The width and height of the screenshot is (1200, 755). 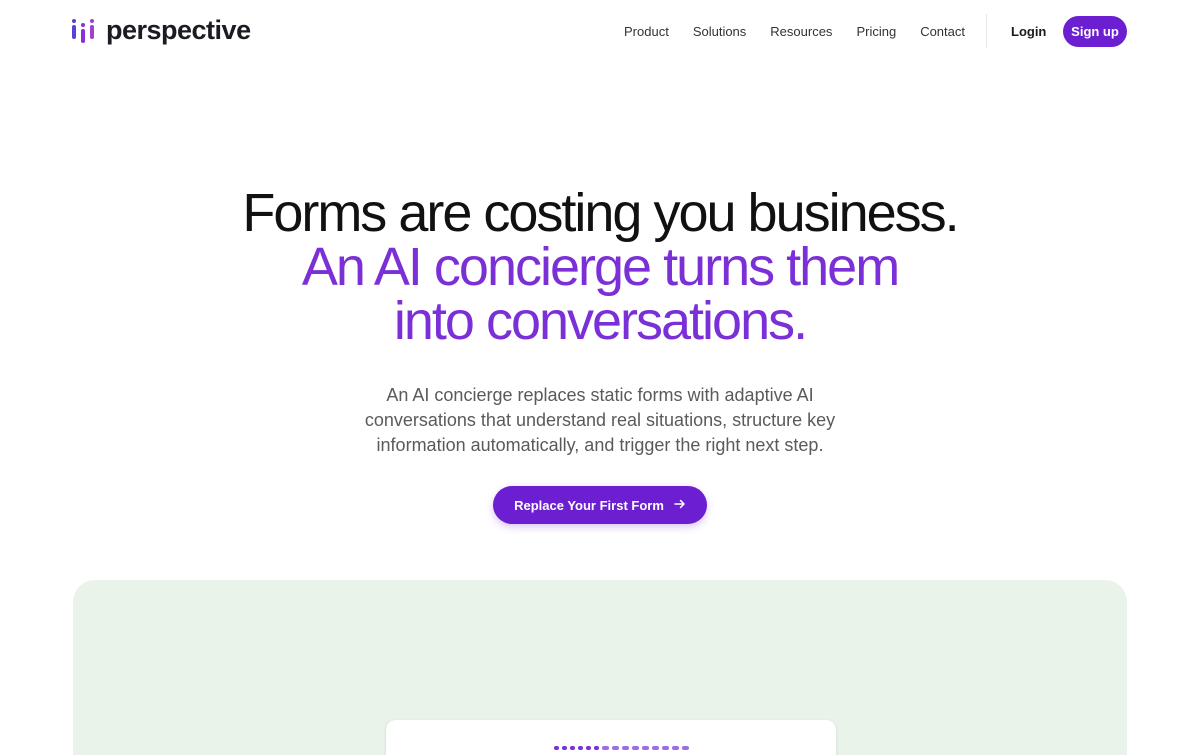 What do you see at coordinates (986, 31) in the screenshot?
I see `nav-divider` at bounding box center [986, 31].